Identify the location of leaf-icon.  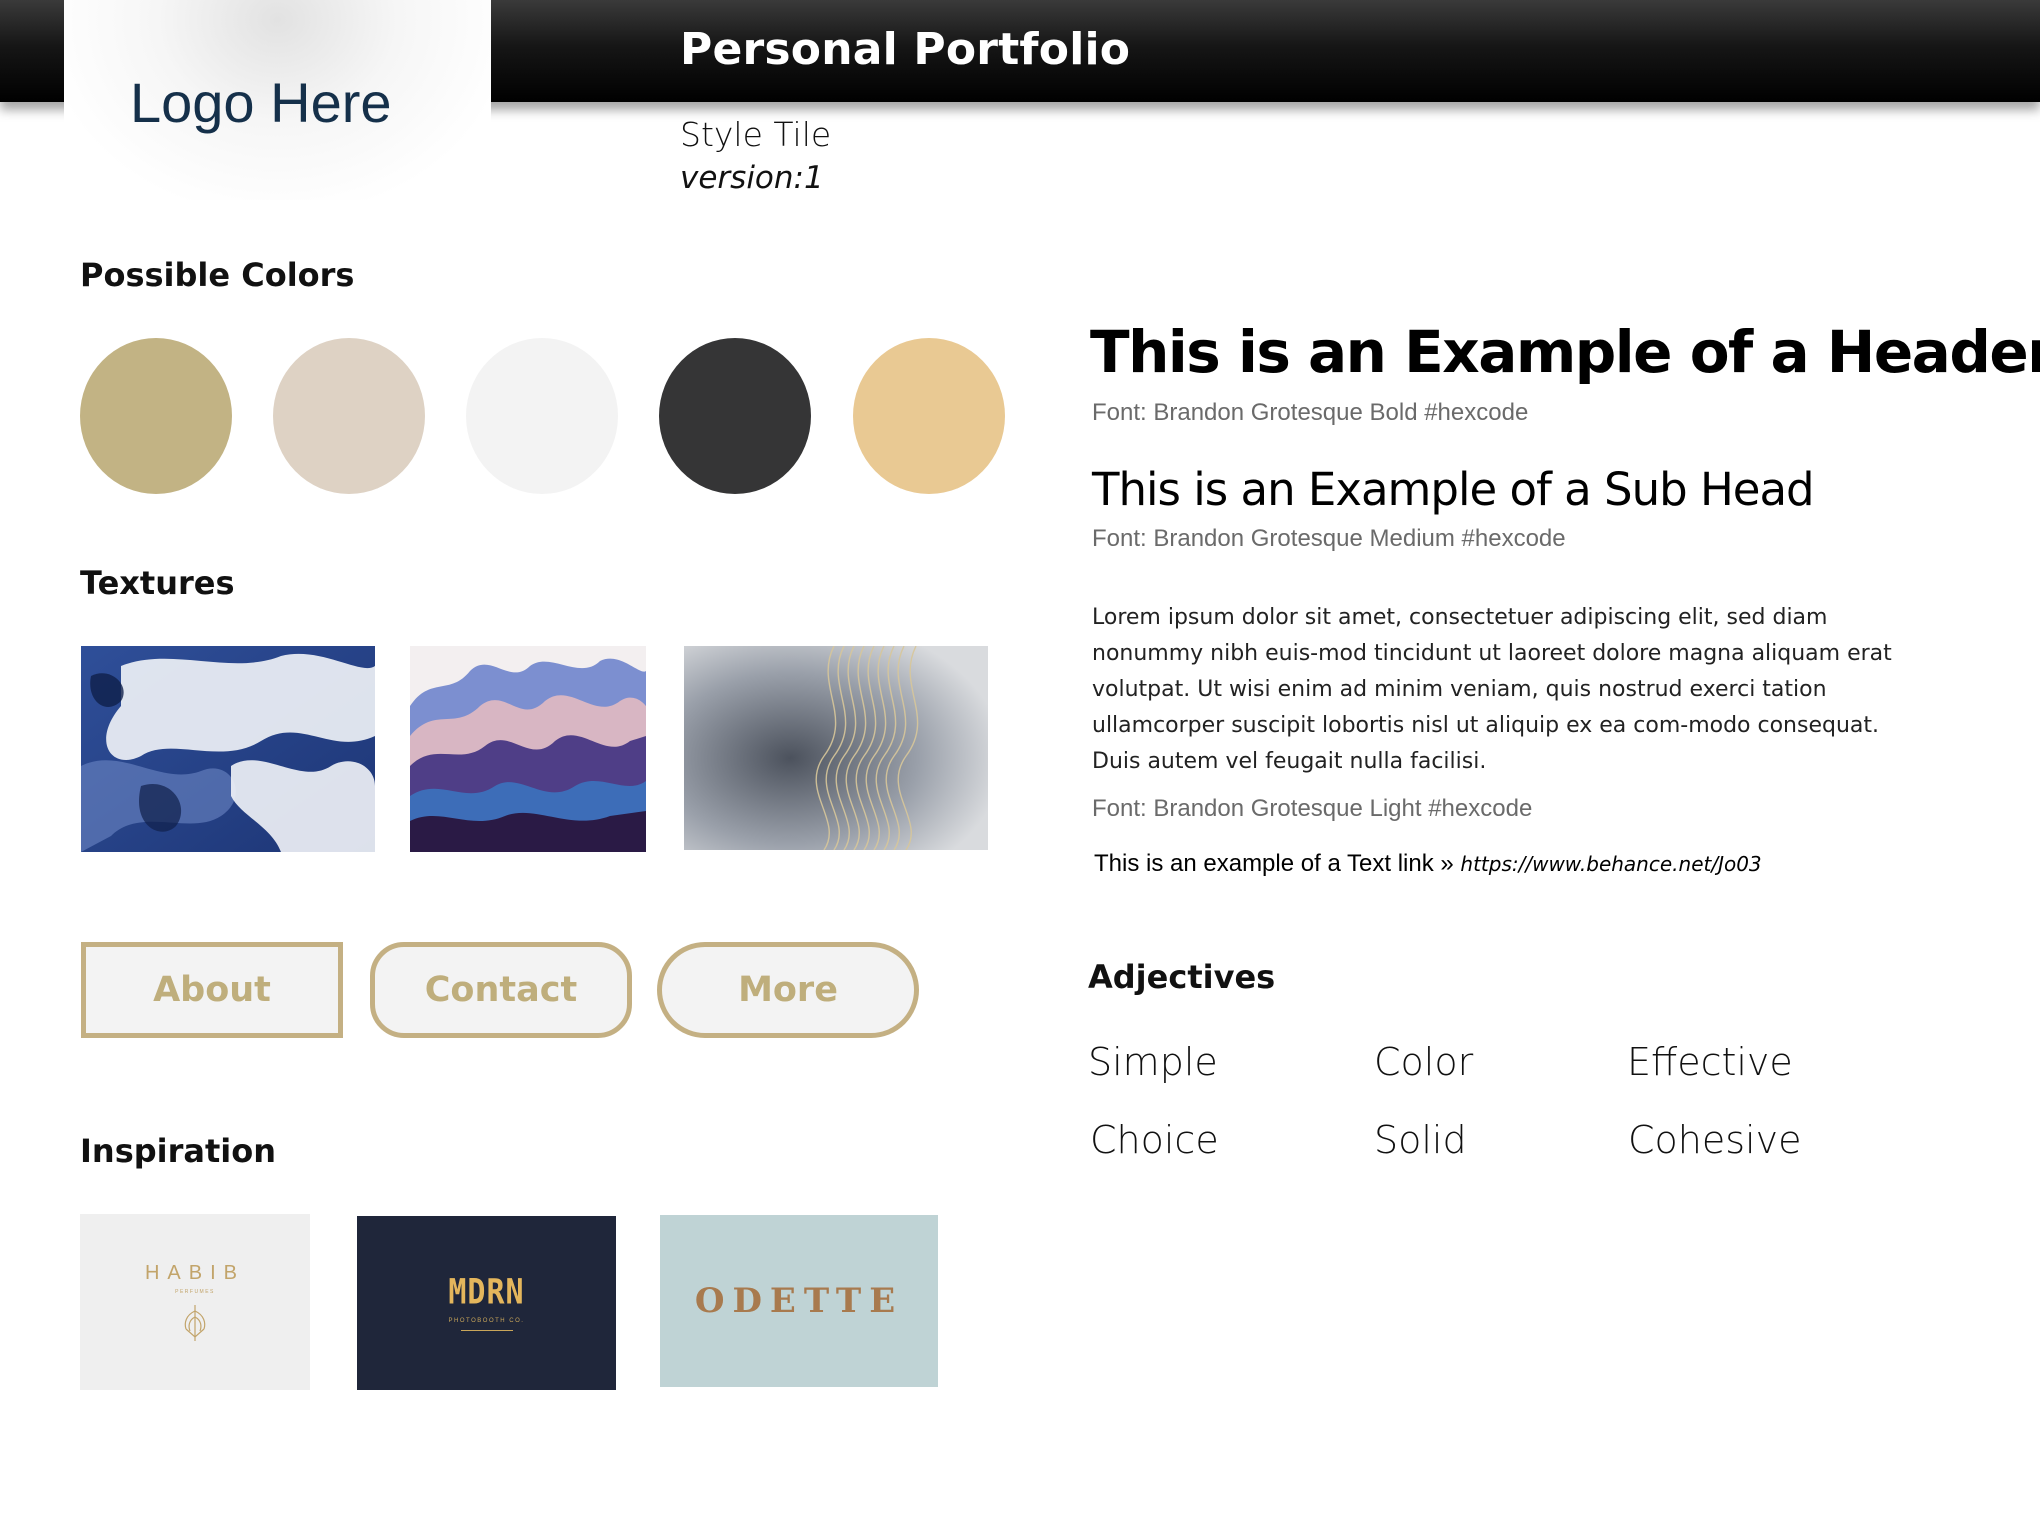
(195, 1322).